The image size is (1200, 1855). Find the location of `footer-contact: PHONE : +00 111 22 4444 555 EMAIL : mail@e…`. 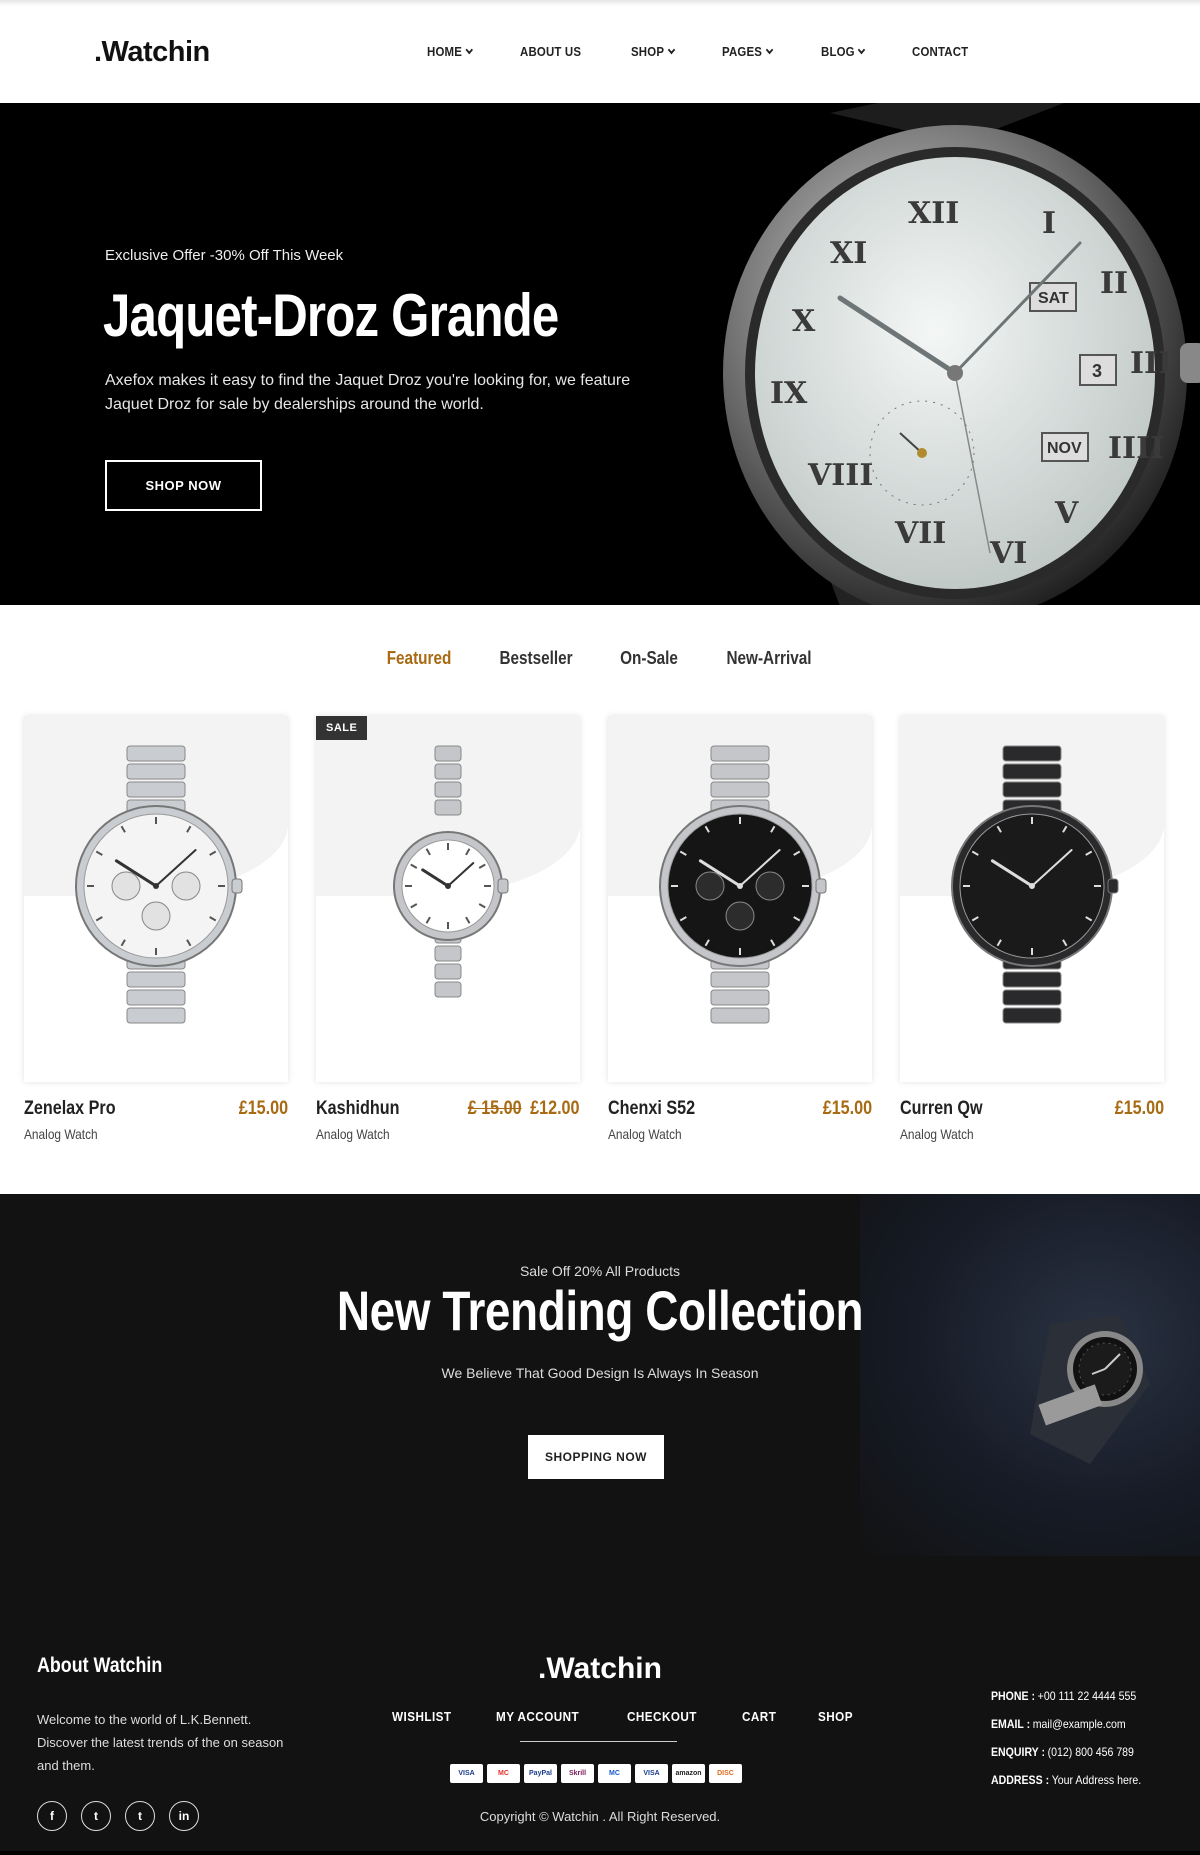

footer-contact: PHONE : +00 111 22 4444 555 EMAIL : mail@e… is located at coordinates (1076, 1738).